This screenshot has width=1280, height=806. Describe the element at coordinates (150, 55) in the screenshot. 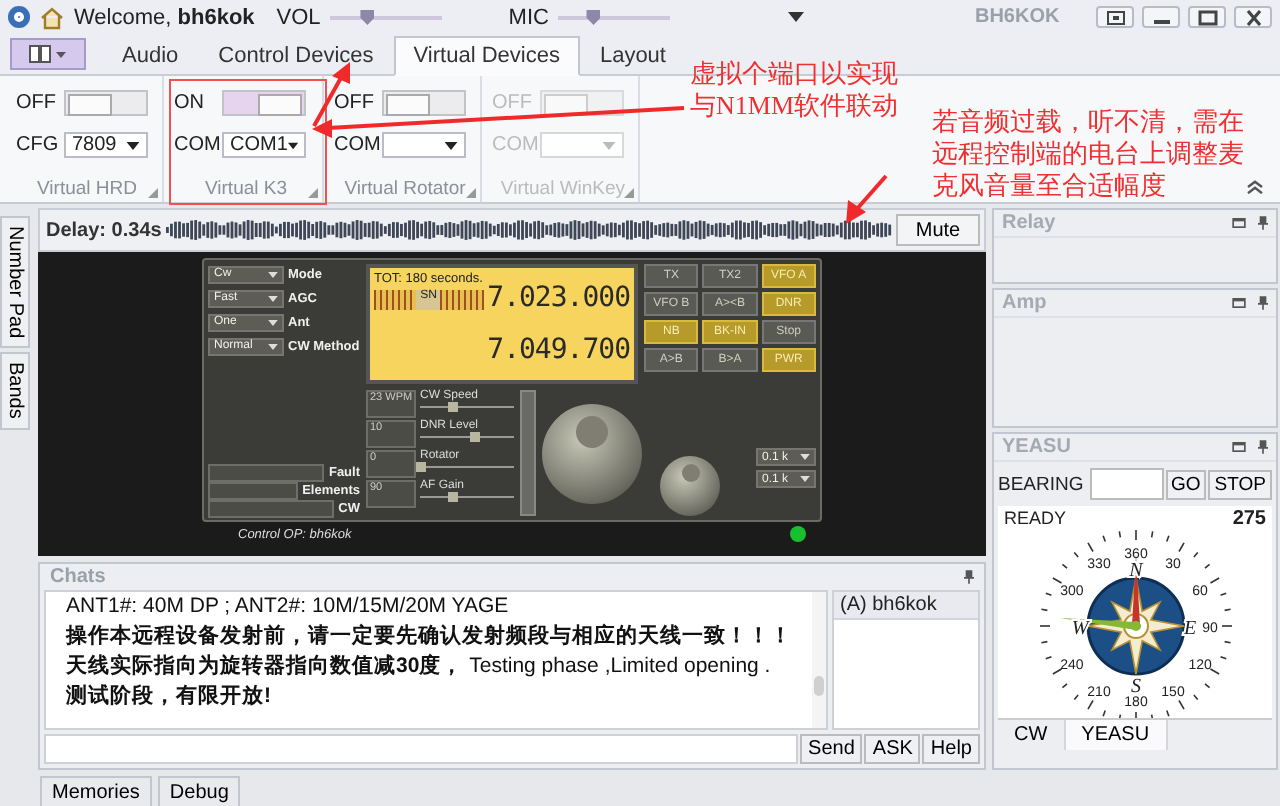

I see `ribbon-tab: Audio` at that location.